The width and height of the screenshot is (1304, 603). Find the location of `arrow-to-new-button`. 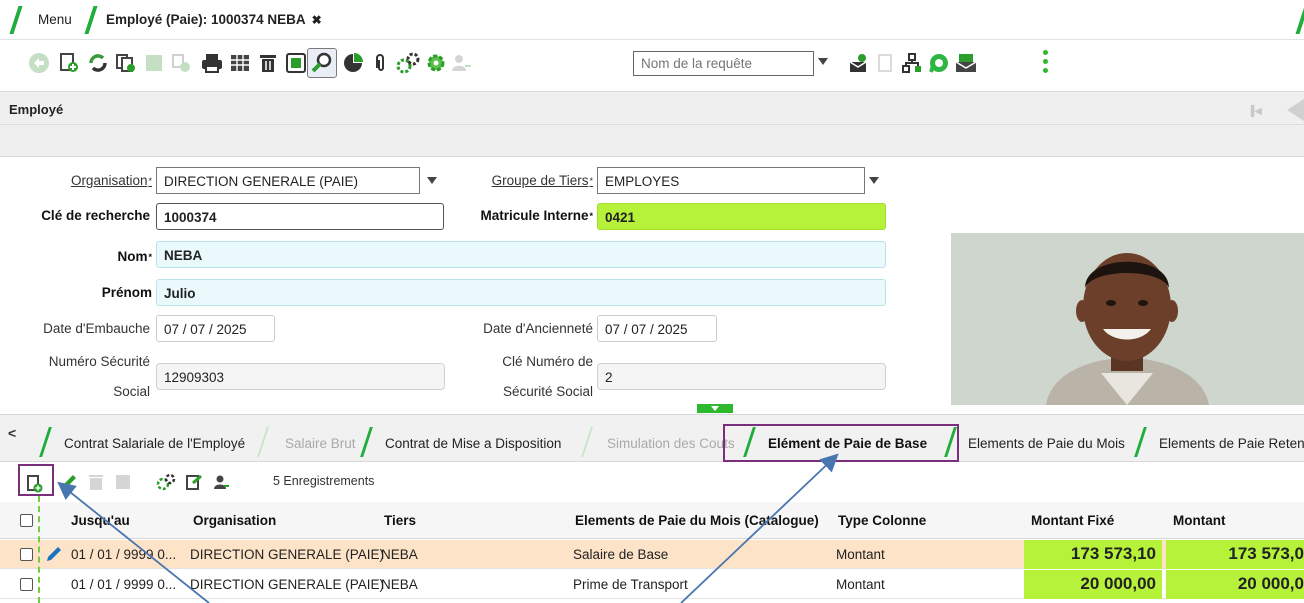

arrow-to-new-button is located at coordinates (133, 542).